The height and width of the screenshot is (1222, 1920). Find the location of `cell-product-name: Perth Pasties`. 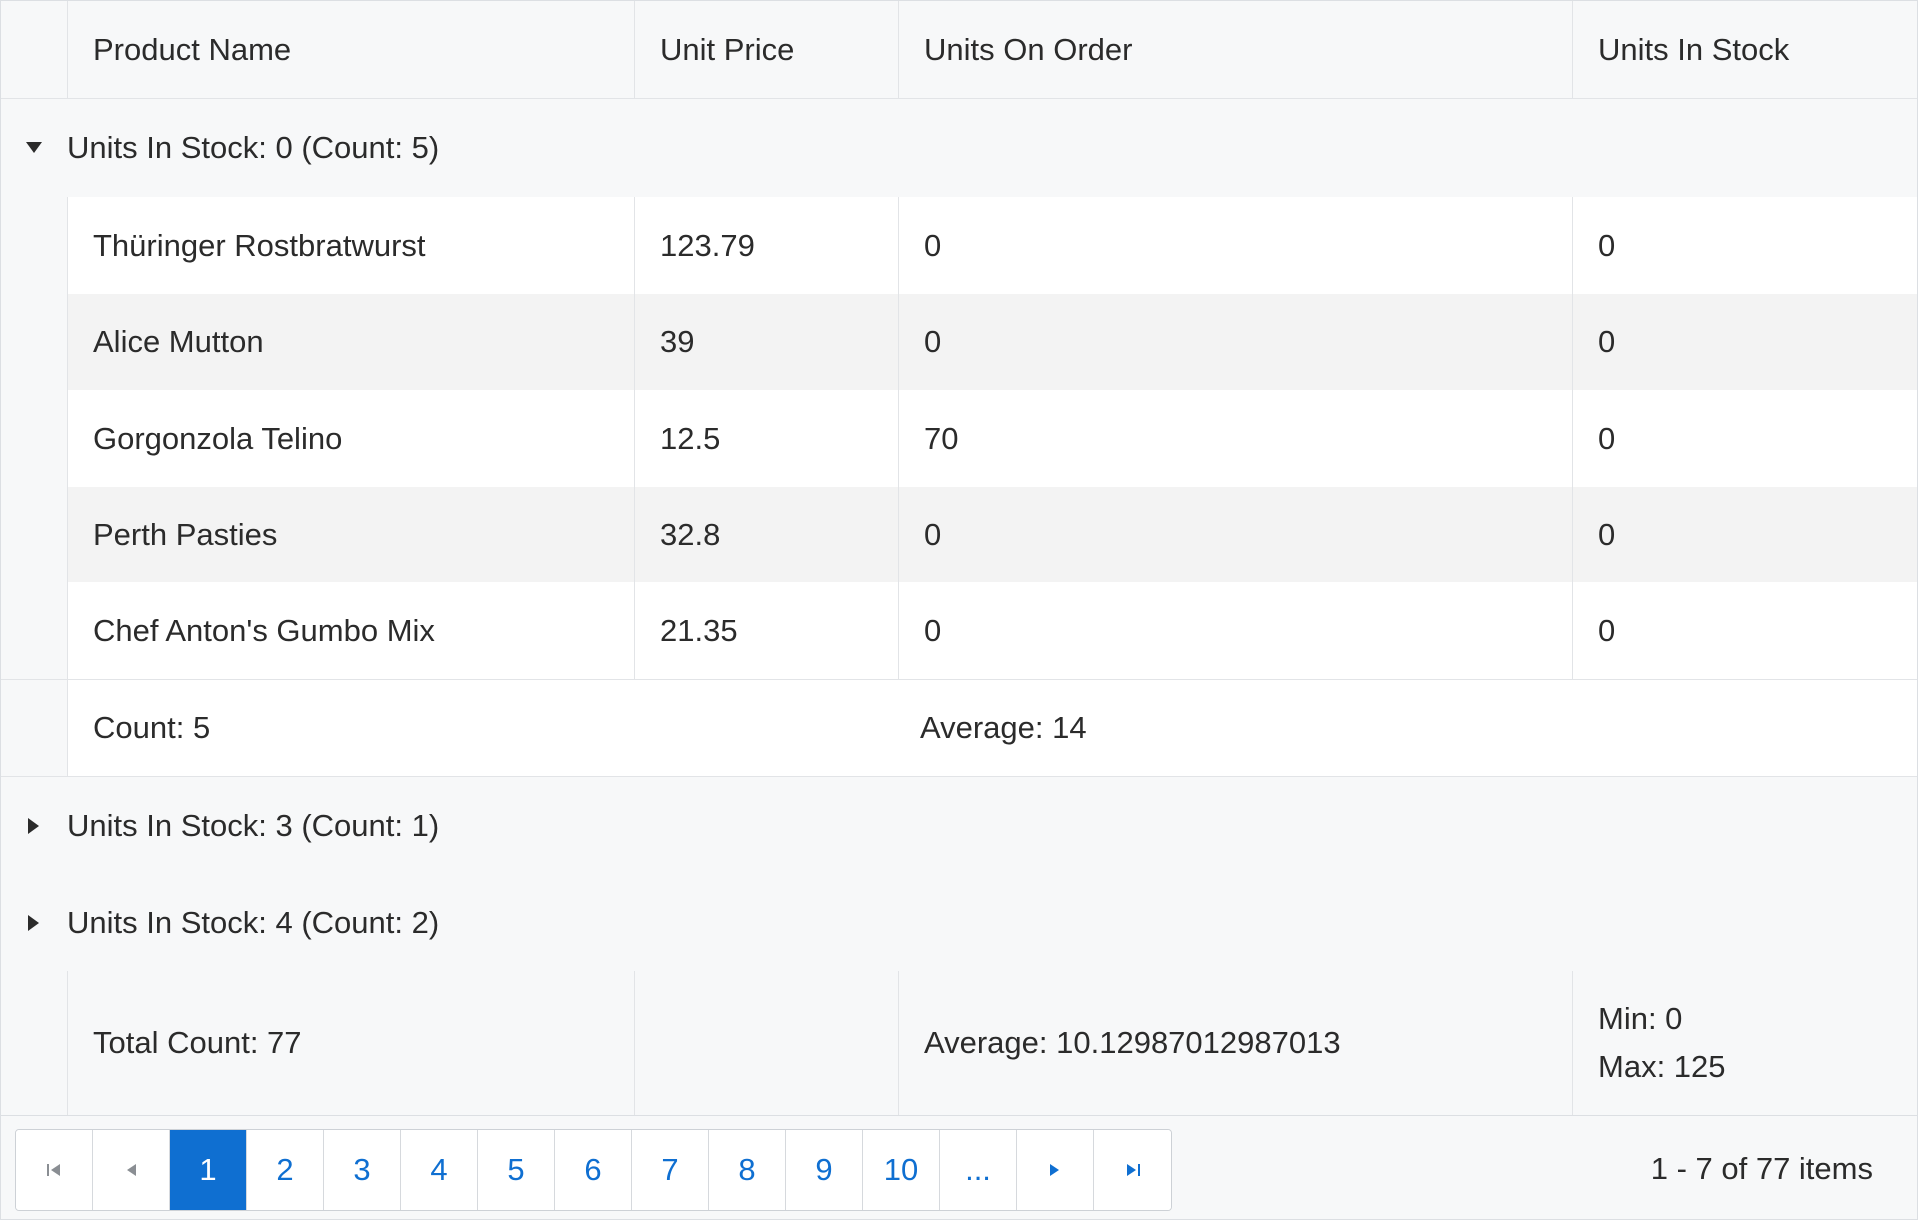

cell-product-name: Perth Pasties is located at coordinates (350, 534).